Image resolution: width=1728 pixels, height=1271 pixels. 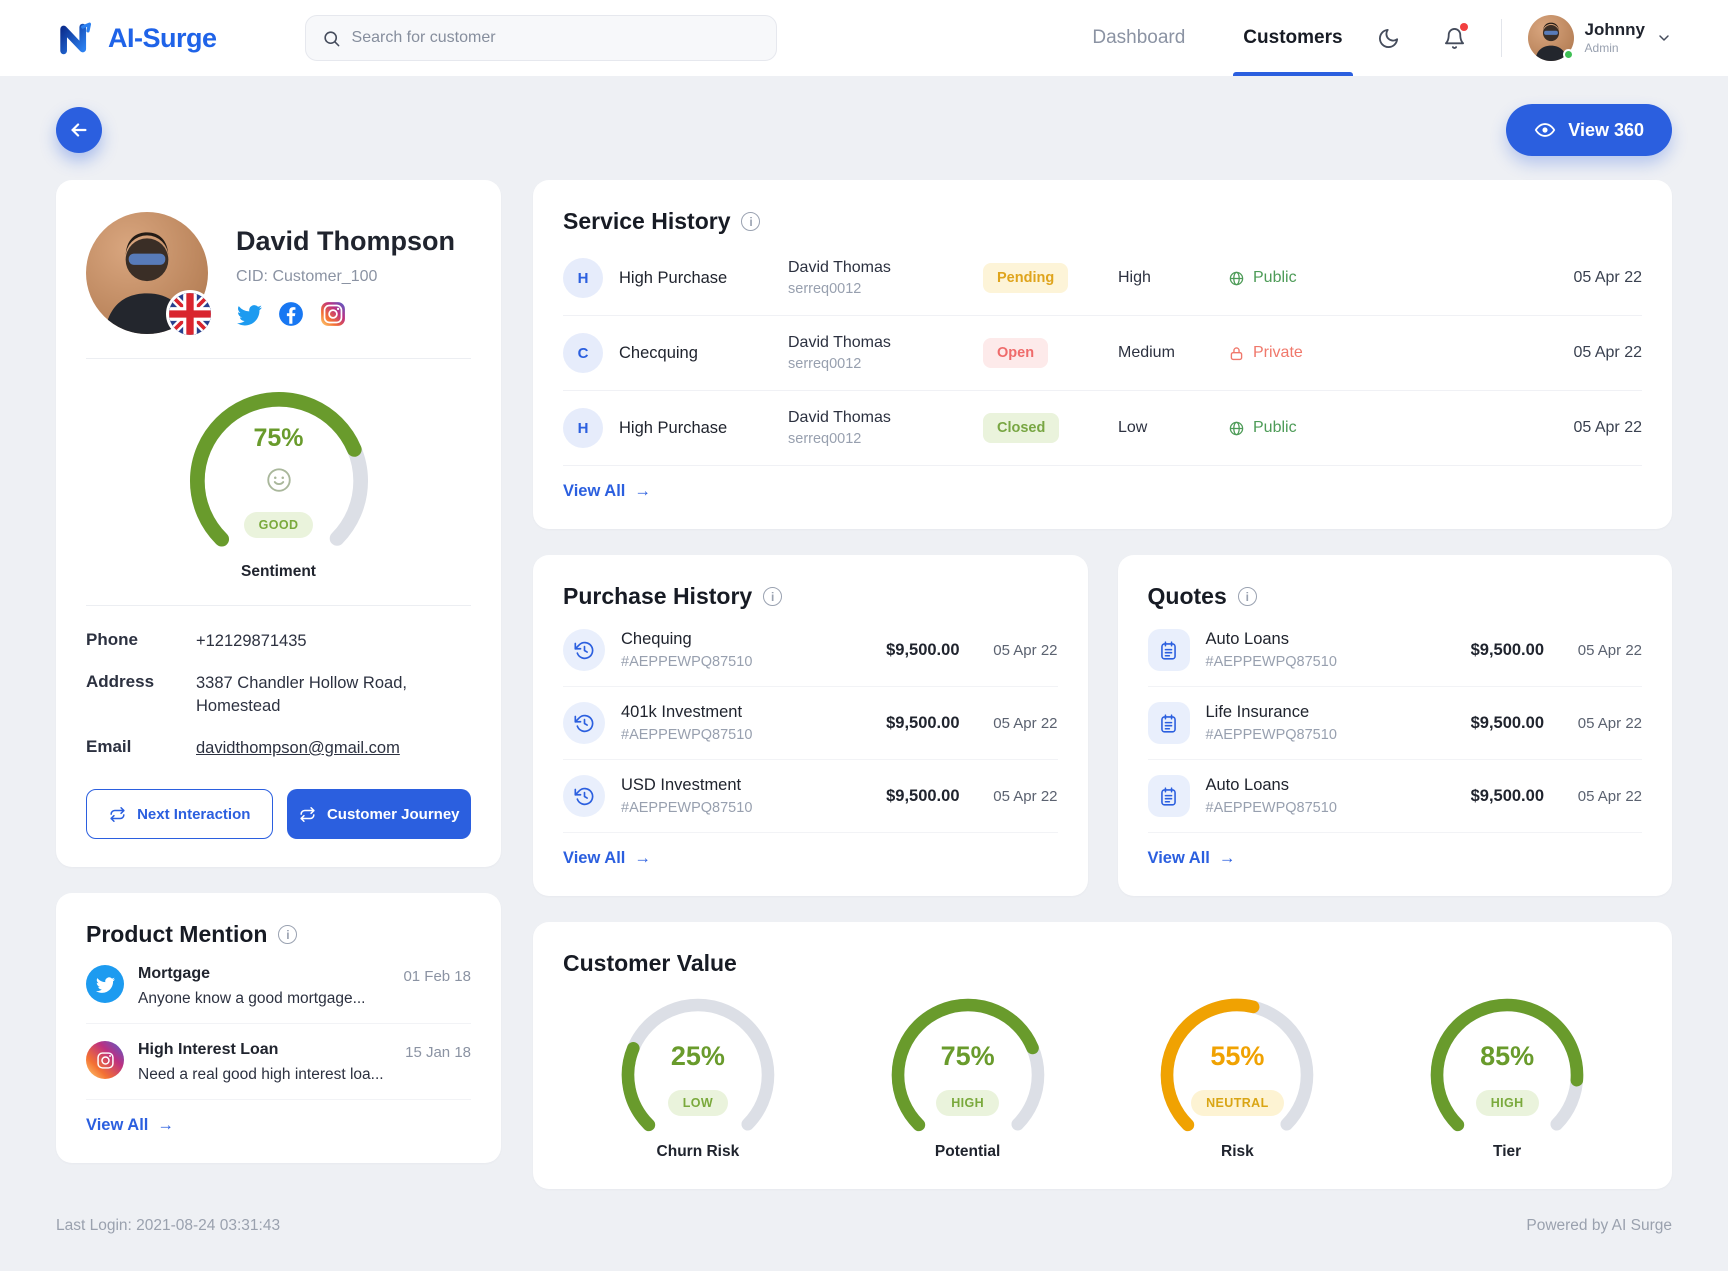 I want to click on service-history-title: Service History, so click(x=647, y=221).